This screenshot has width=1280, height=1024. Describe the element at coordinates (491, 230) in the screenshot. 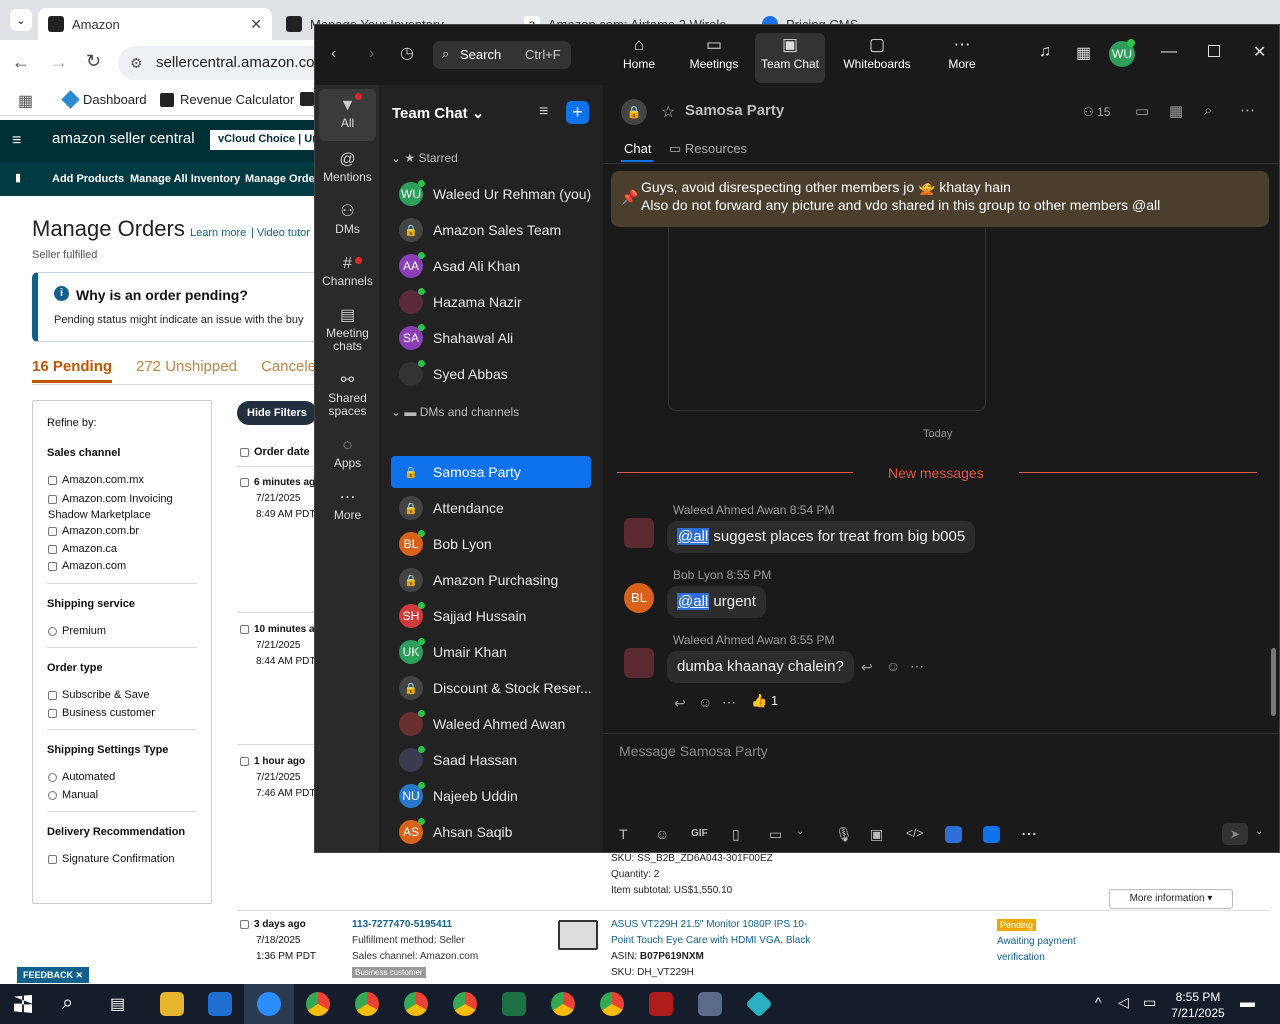

I see `sidebar-item: 🔒 Amazon Sales Team` at that location.